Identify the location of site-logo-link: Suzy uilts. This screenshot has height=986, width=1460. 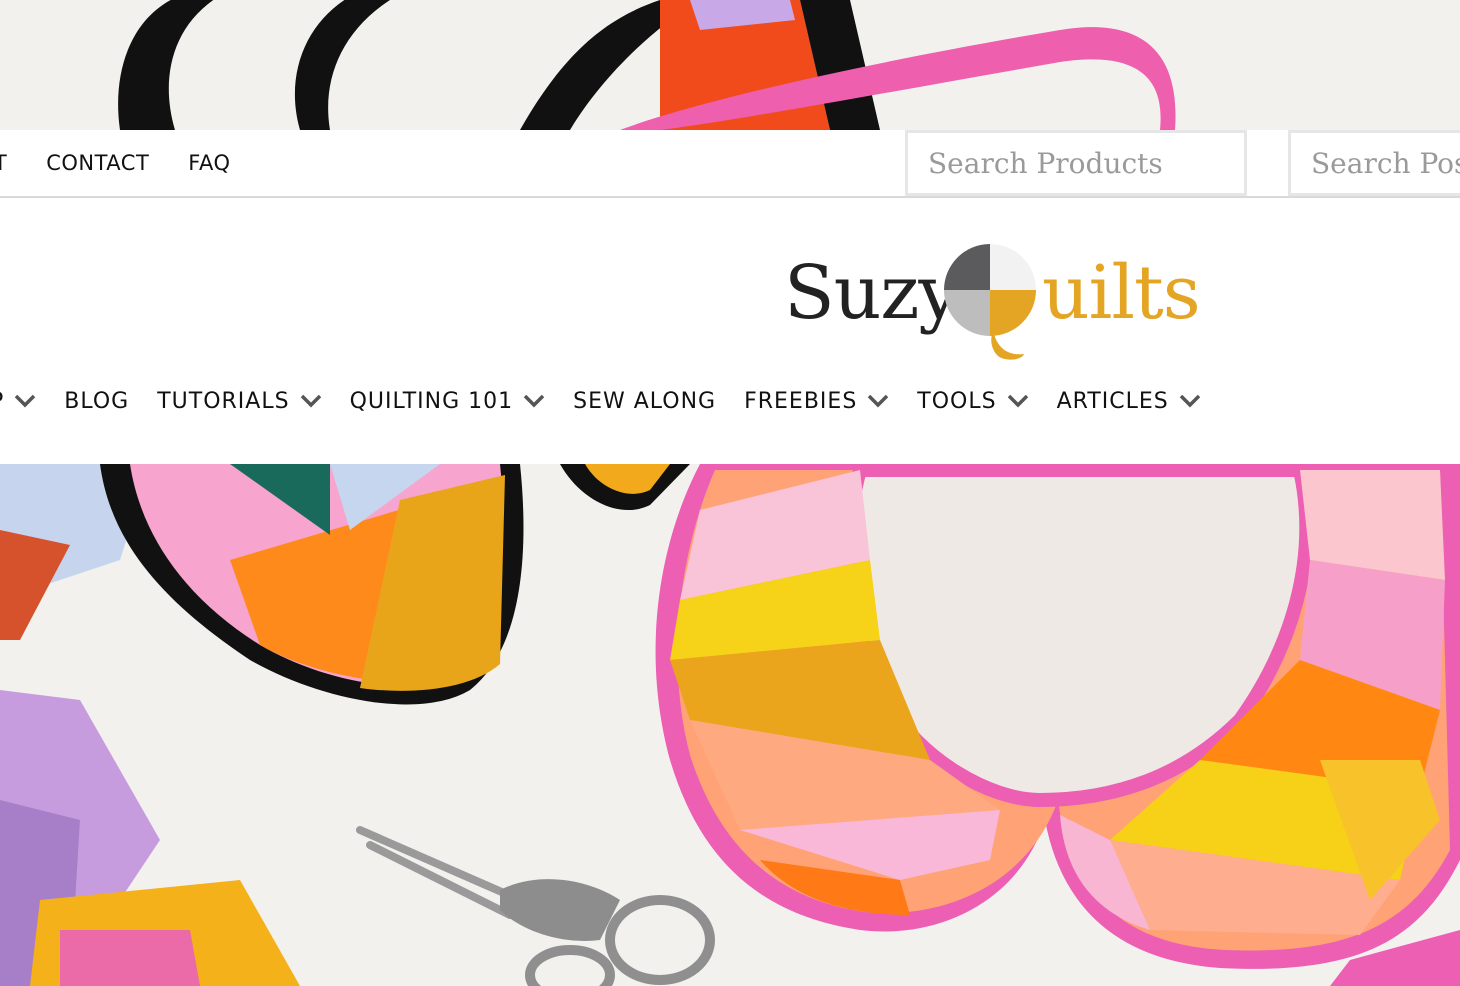
(990, 301).